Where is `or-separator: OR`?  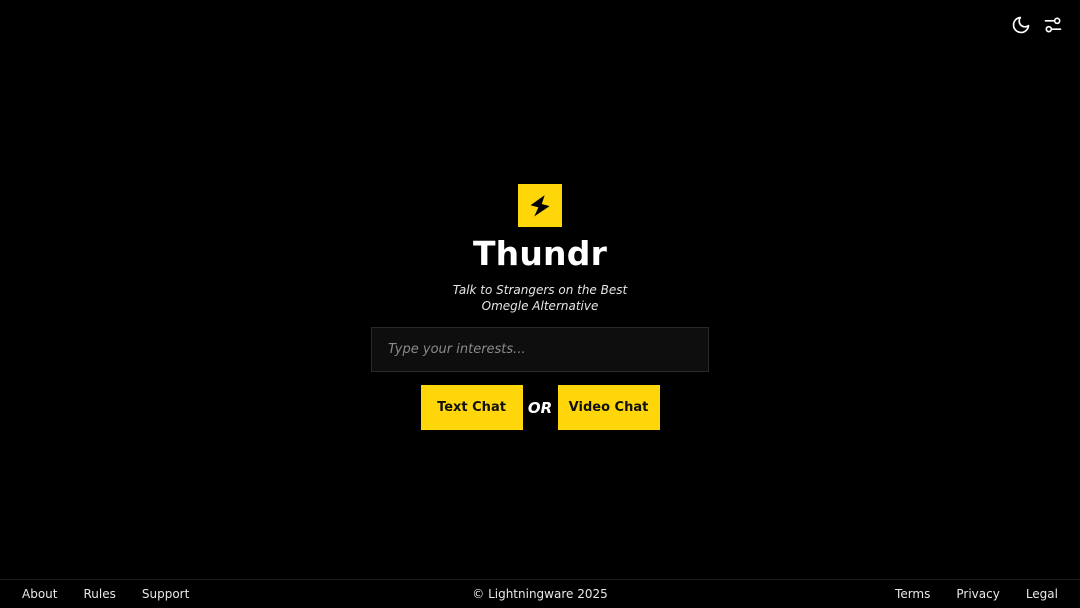
or-separator: OR is located at coordinates (540, 407).